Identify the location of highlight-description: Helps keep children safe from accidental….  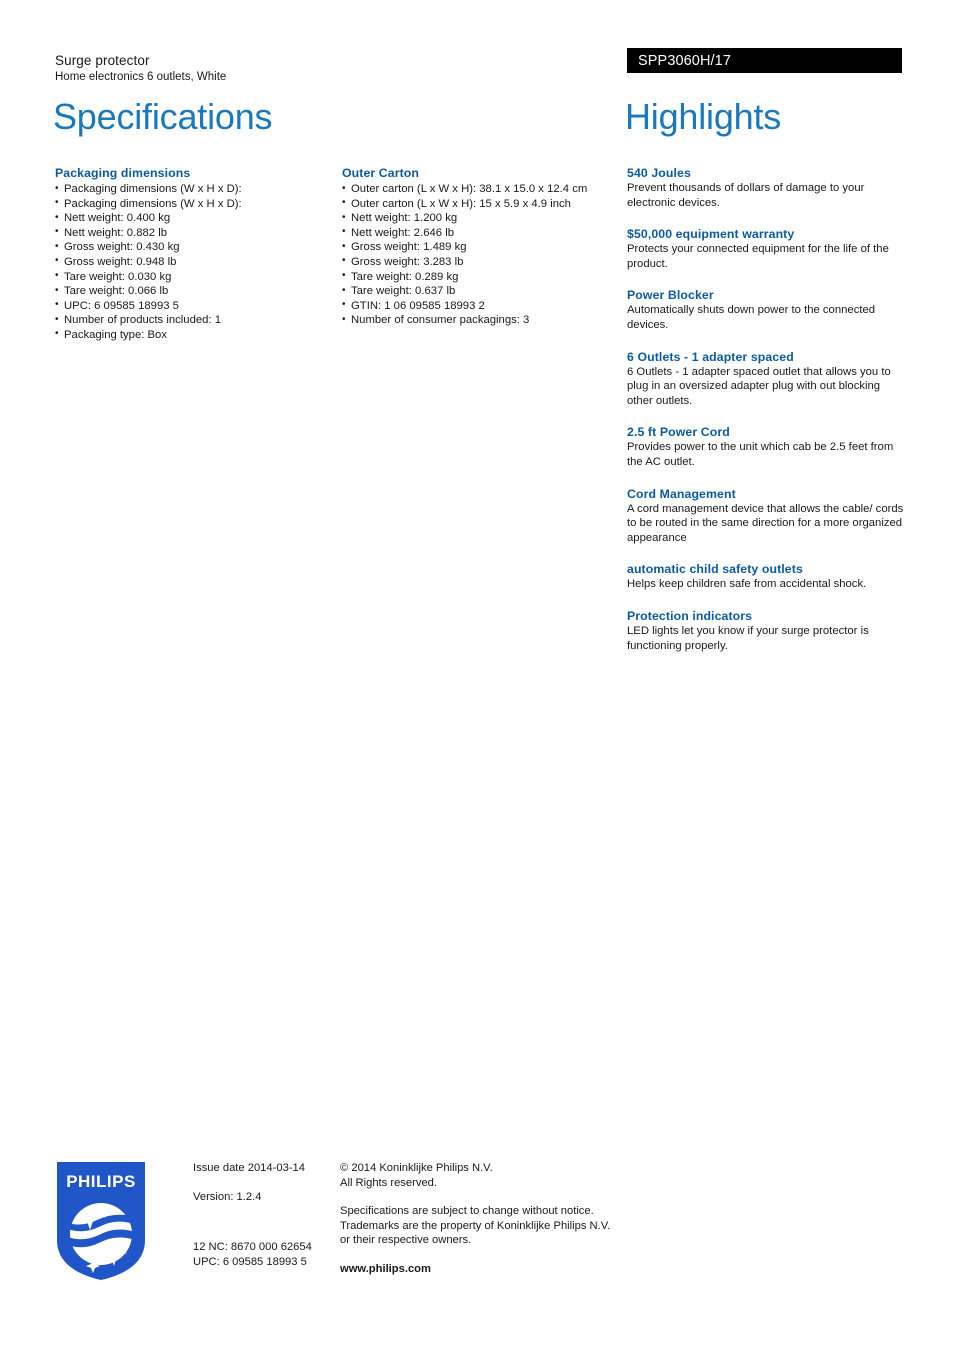
(747, 584).